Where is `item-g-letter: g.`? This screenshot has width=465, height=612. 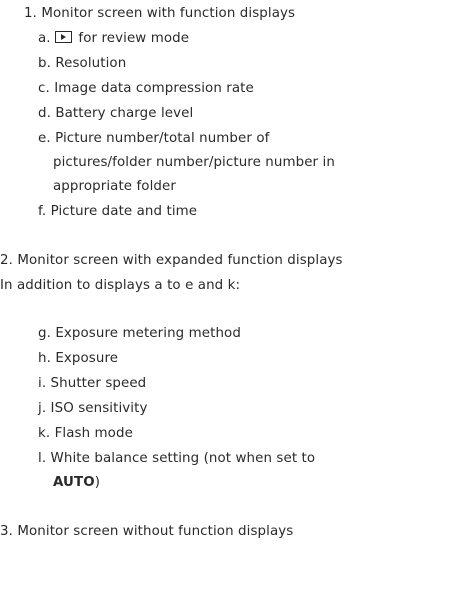
item-g-letter: g. is located at coordinates (44, 333).